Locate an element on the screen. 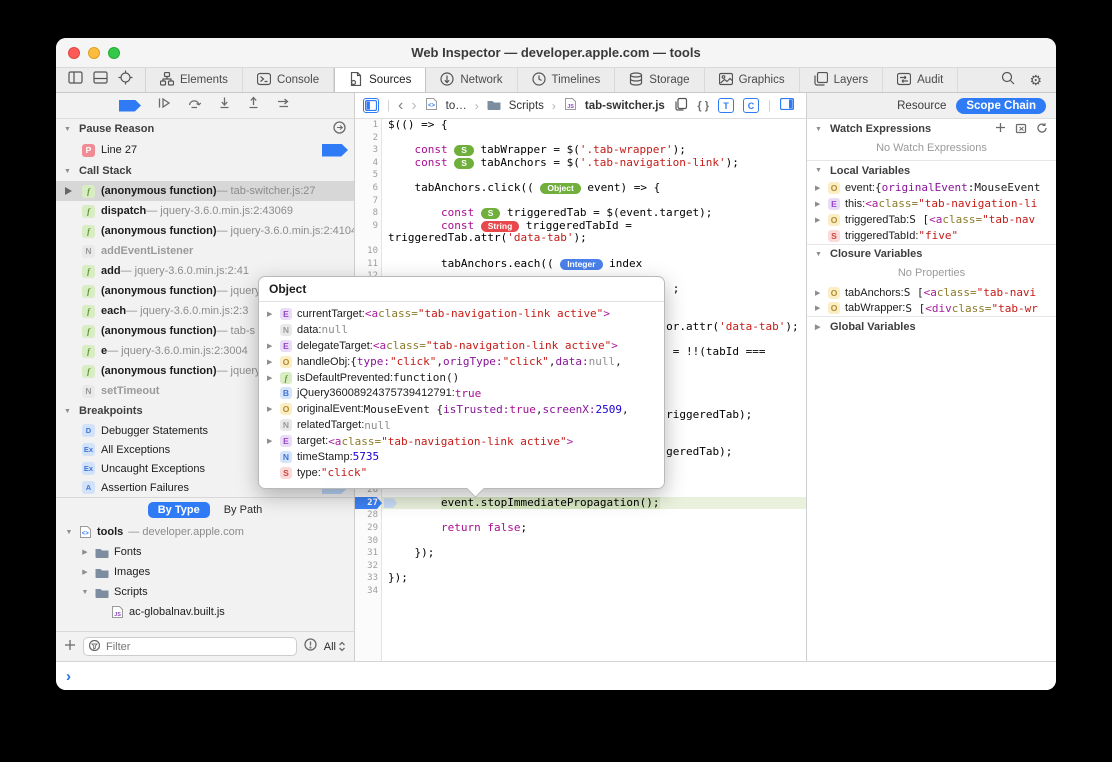 The image size is (1112, 762). tab-network: Network is located at coordinates (472, 80).